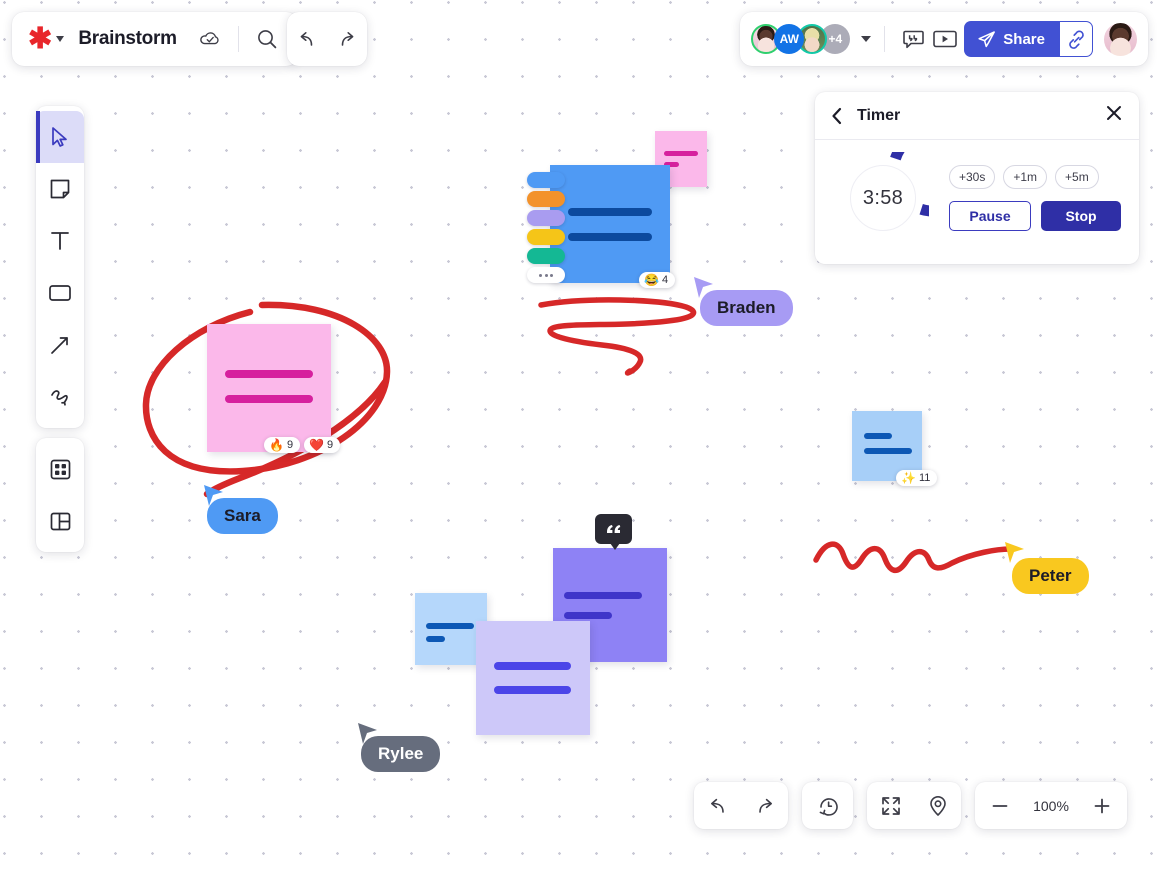  Describe the element at coordinates (533, 678) in the screenshot. I see `sticky-note-lavender` at that location.